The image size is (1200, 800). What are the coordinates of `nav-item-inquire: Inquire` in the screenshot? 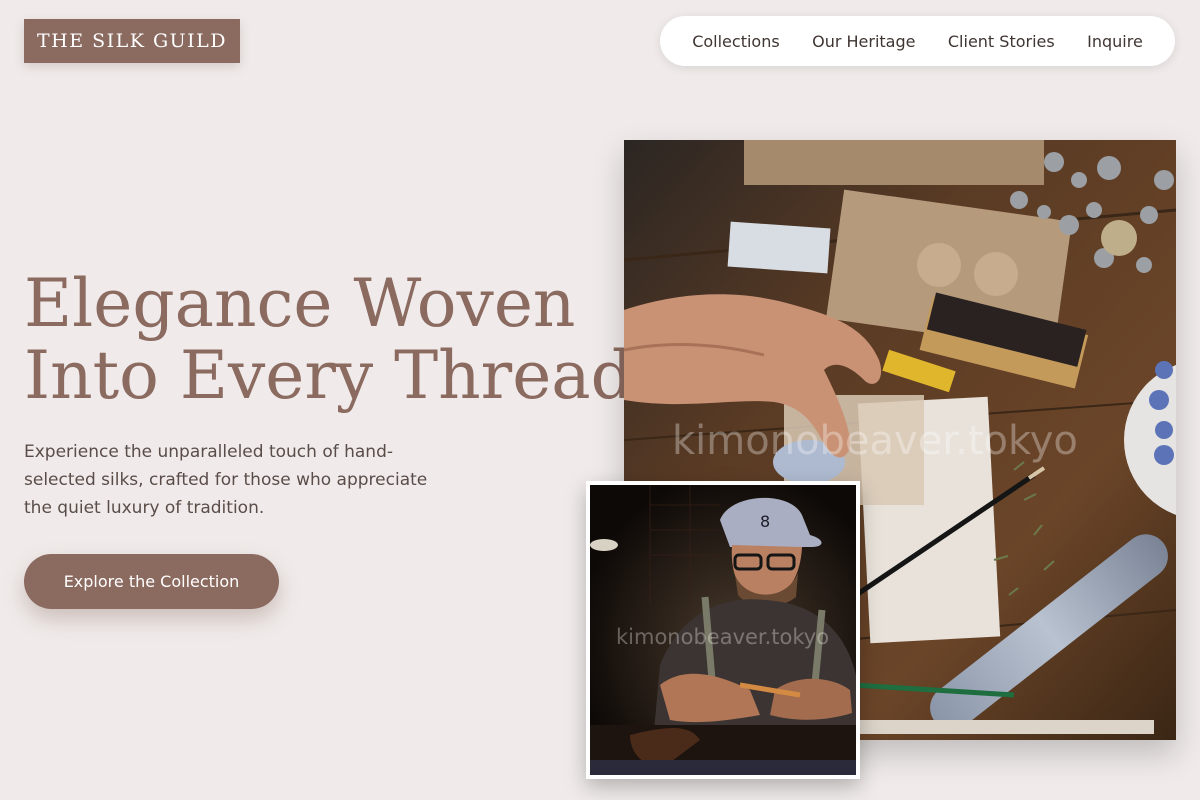 It's located at (1115, 41).